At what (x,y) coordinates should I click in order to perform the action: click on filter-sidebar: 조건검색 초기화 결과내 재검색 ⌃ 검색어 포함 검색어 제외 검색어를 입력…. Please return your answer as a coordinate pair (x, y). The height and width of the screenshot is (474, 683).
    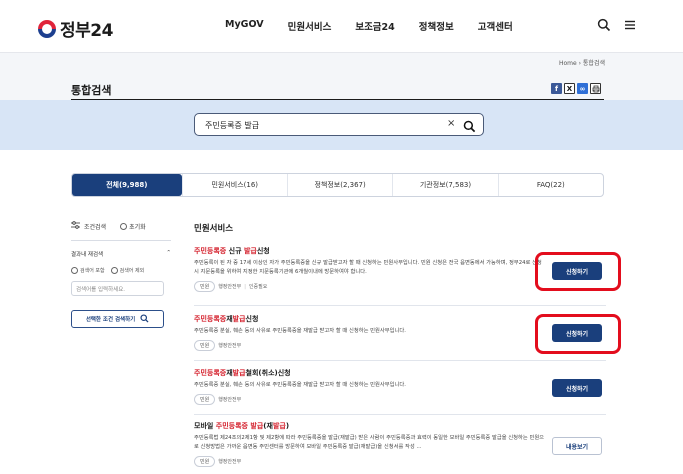
    Looking at the image, I should click on (121, 274).